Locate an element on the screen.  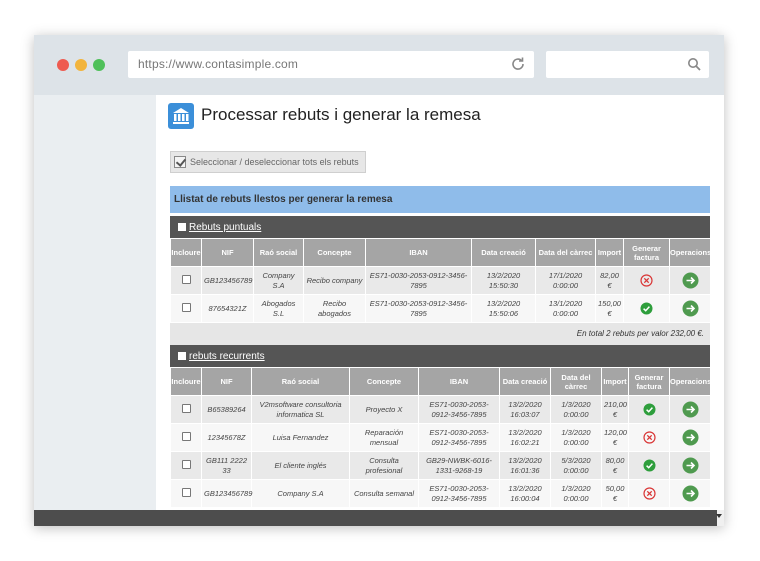
row-charge-date: 5/3/2020 0:00:00 is located at coordinates (576, 465).